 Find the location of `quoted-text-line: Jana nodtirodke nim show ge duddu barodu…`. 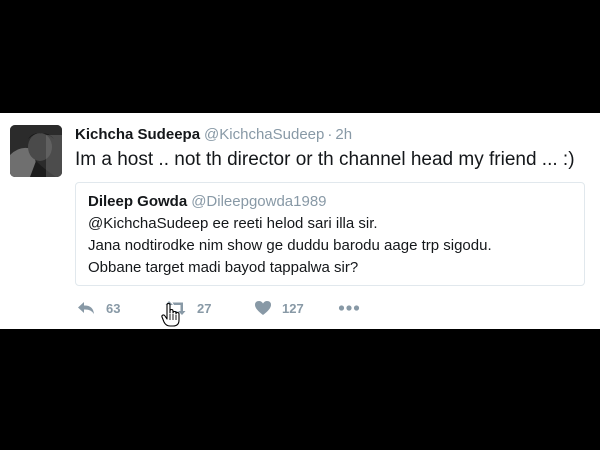

quoted-text-line: Jana nodtirodke nim show ge duddu barodu… is located at coordinates (290, 245).